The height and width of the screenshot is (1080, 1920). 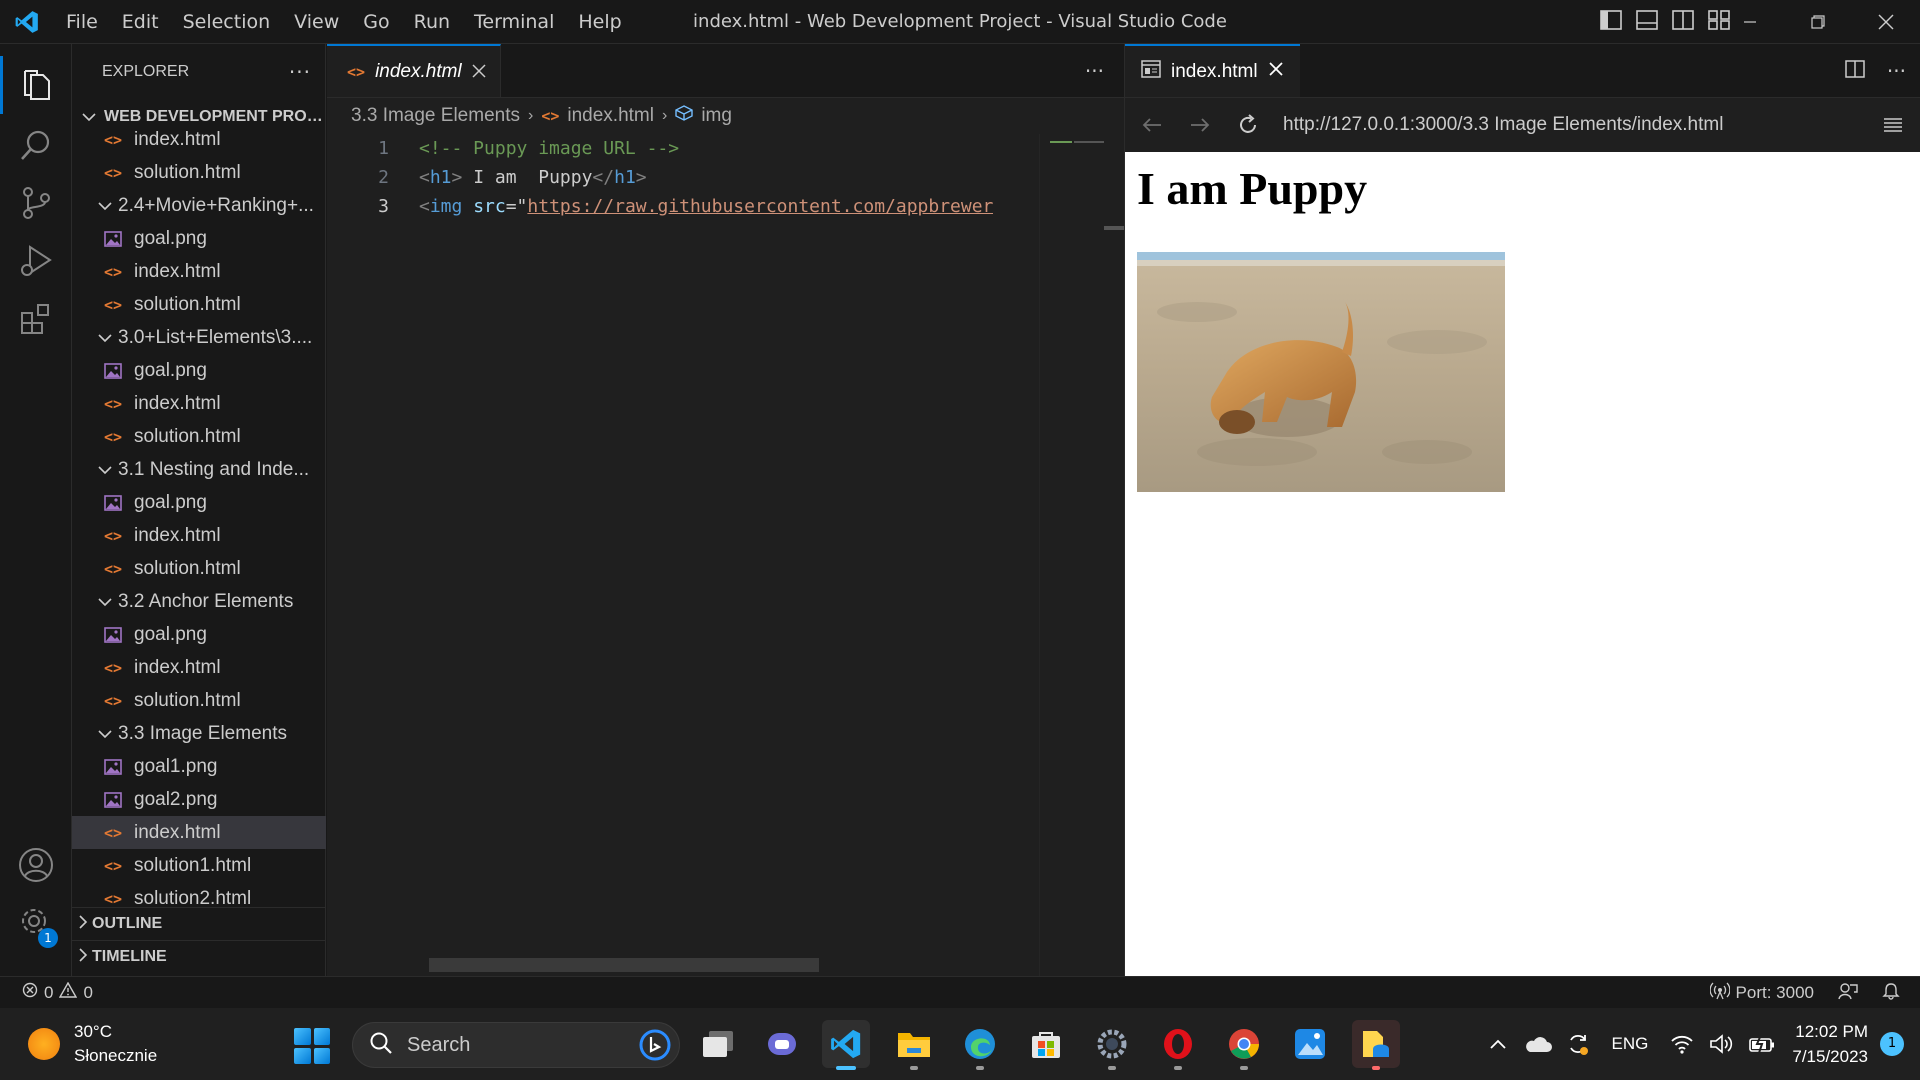 I want to click on tree-folder: 3.3 Image Elements, so click(x=199, y=733).